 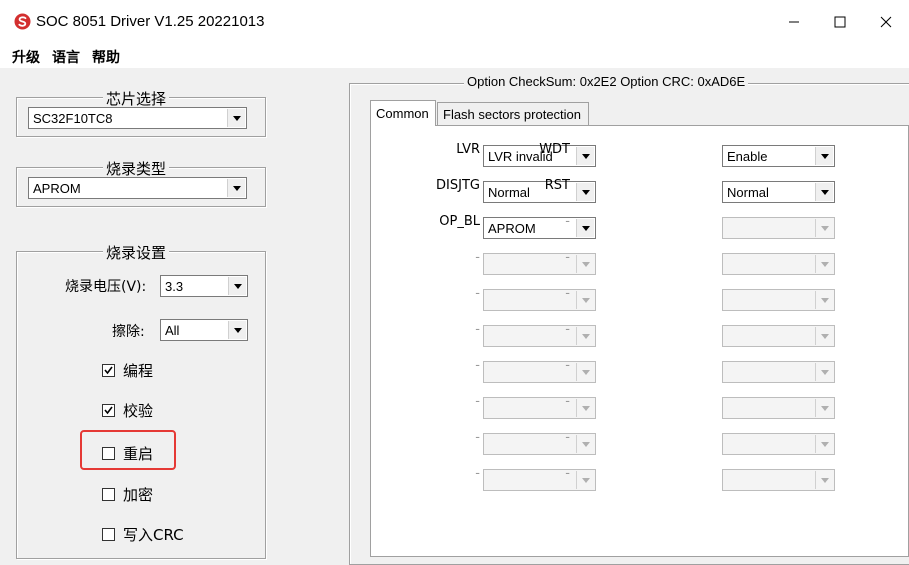 I want to click on title-bar: SOC 8051 Driver V1.25 20221013, so click(x=454, y=22).